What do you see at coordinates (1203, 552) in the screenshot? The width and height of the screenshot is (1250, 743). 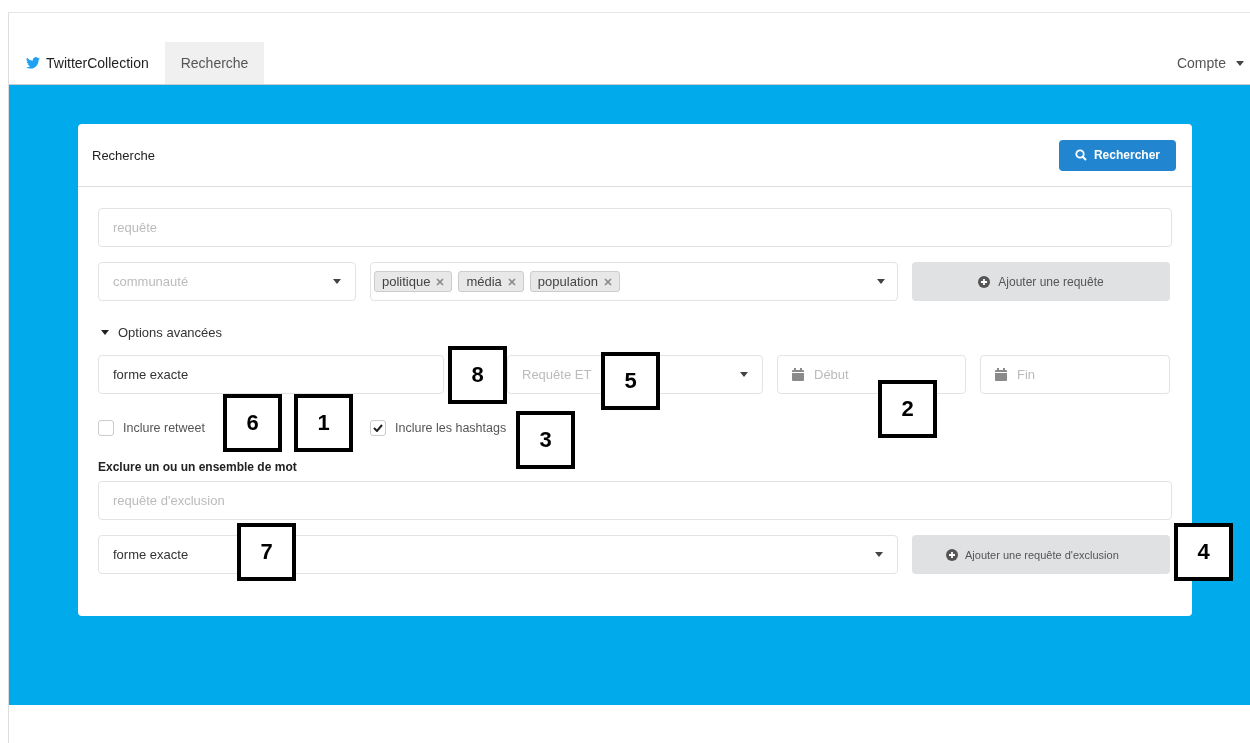 I see `callout-label: 4` at bounding box center [1203, 552].